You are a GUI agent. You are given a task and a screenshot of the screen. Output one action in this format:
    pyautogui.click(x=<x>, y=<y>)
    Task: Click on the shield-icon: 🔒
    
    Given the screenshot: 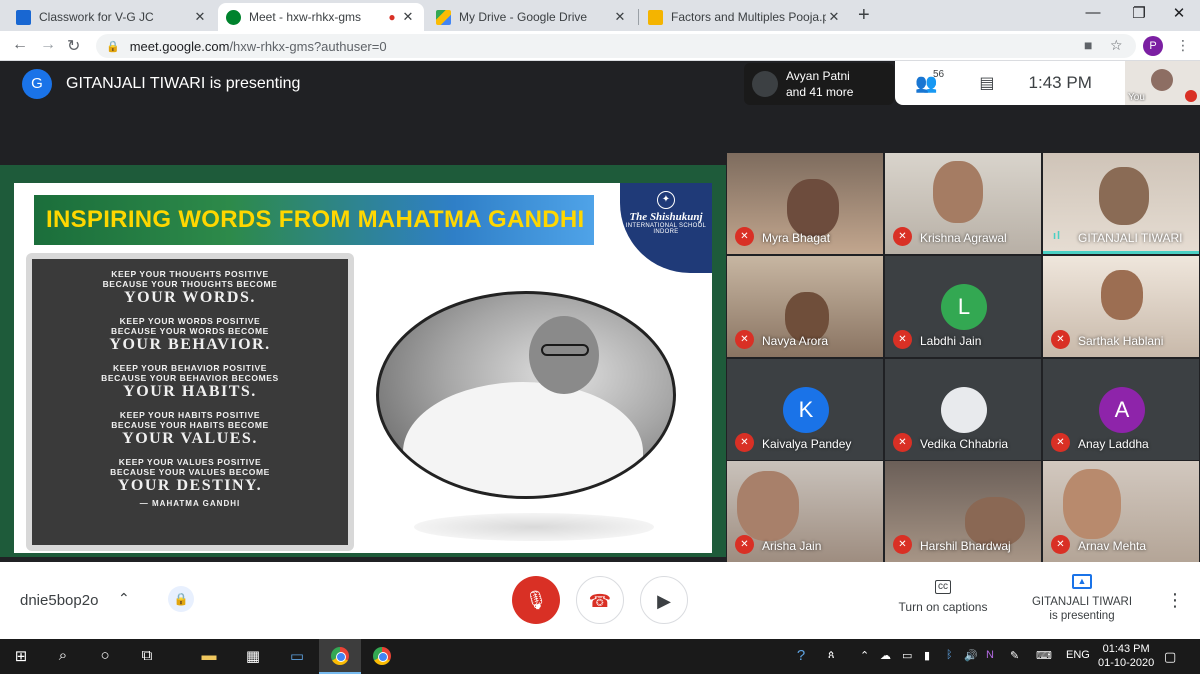 What is the action you would take?
    pyautogui.click(x=181, y=599)
    